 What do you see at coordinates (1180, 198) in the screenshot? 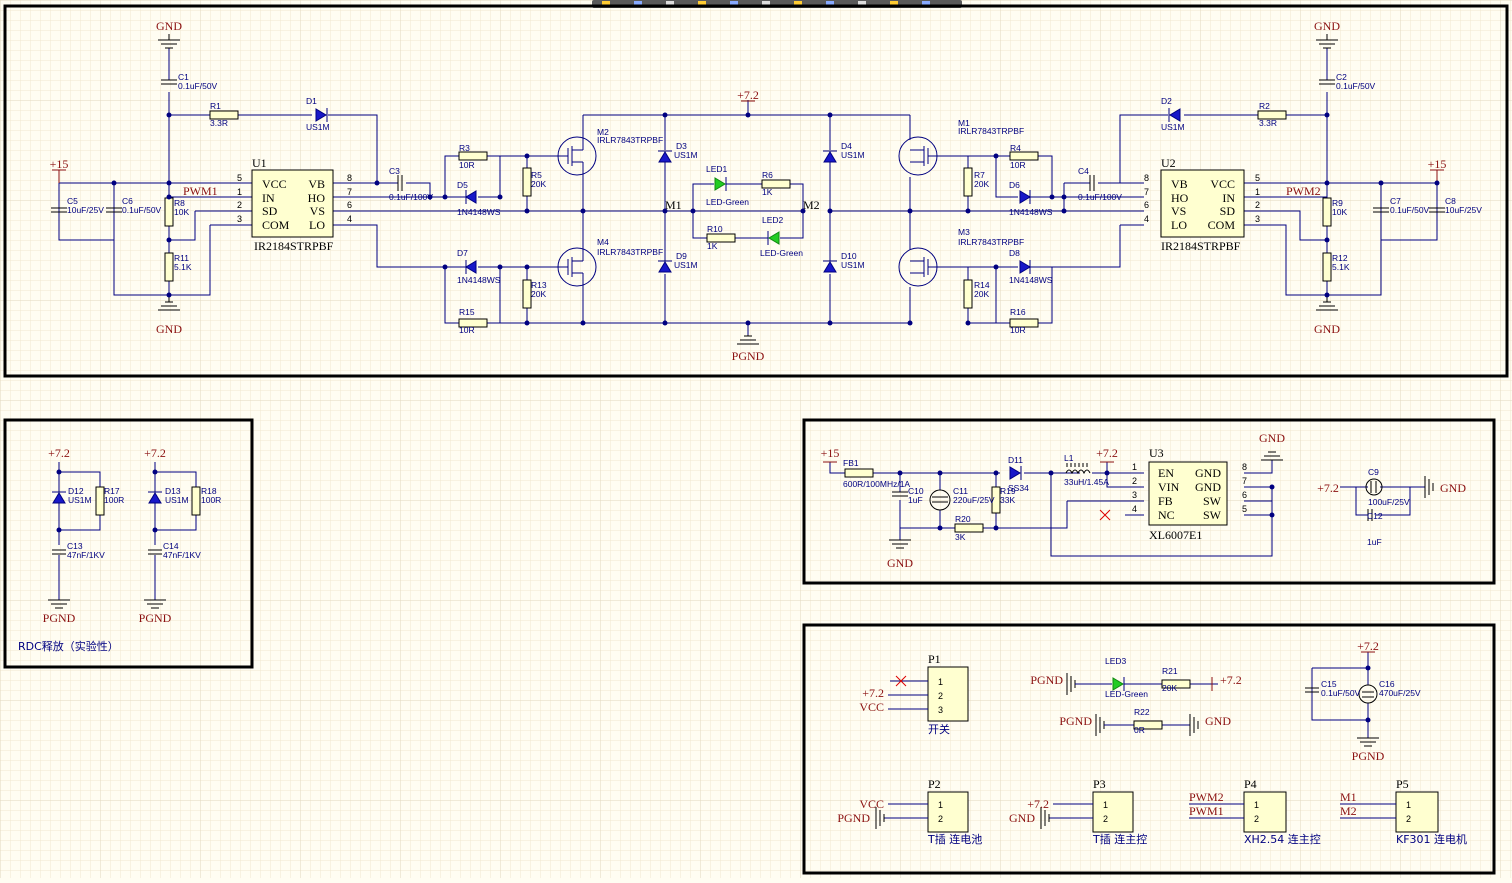
I see `schematic-label: HO` at bounding box center [1180, 198].